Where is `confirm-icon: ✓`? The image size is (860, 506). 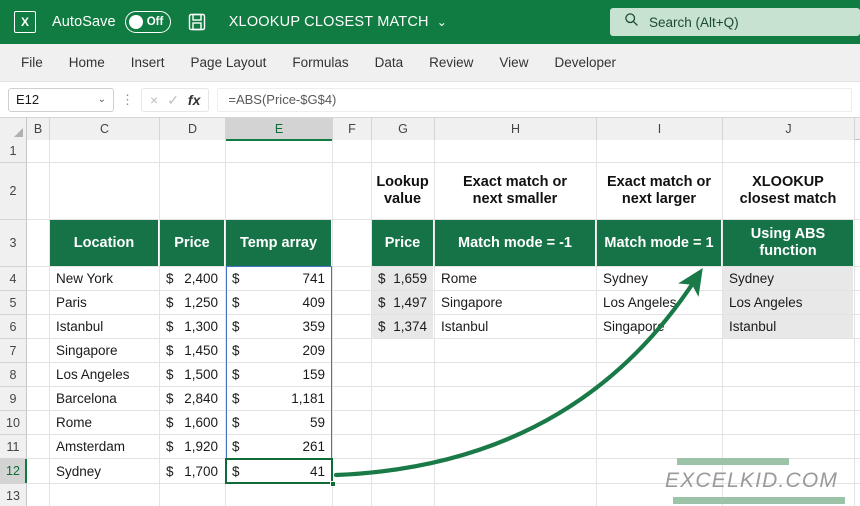
confirm-icon: ✓ is located at coordinates (173, 100).